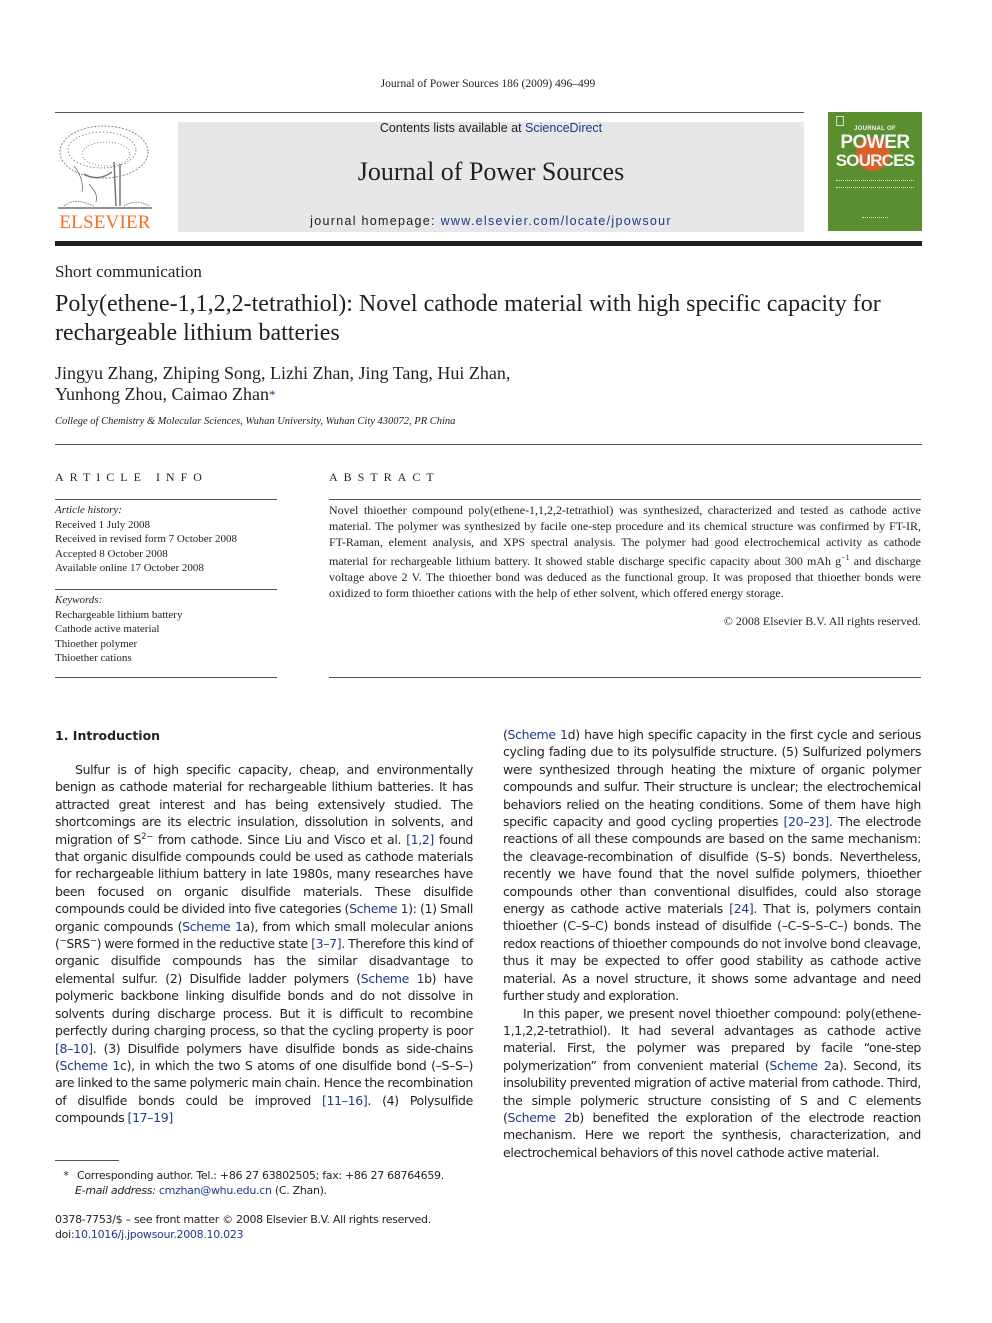 This screenshot has height=1323, width=992. Describe the element at coordinates (741, 908) in the screenshot. I see `citation-link: [24]` at that location.